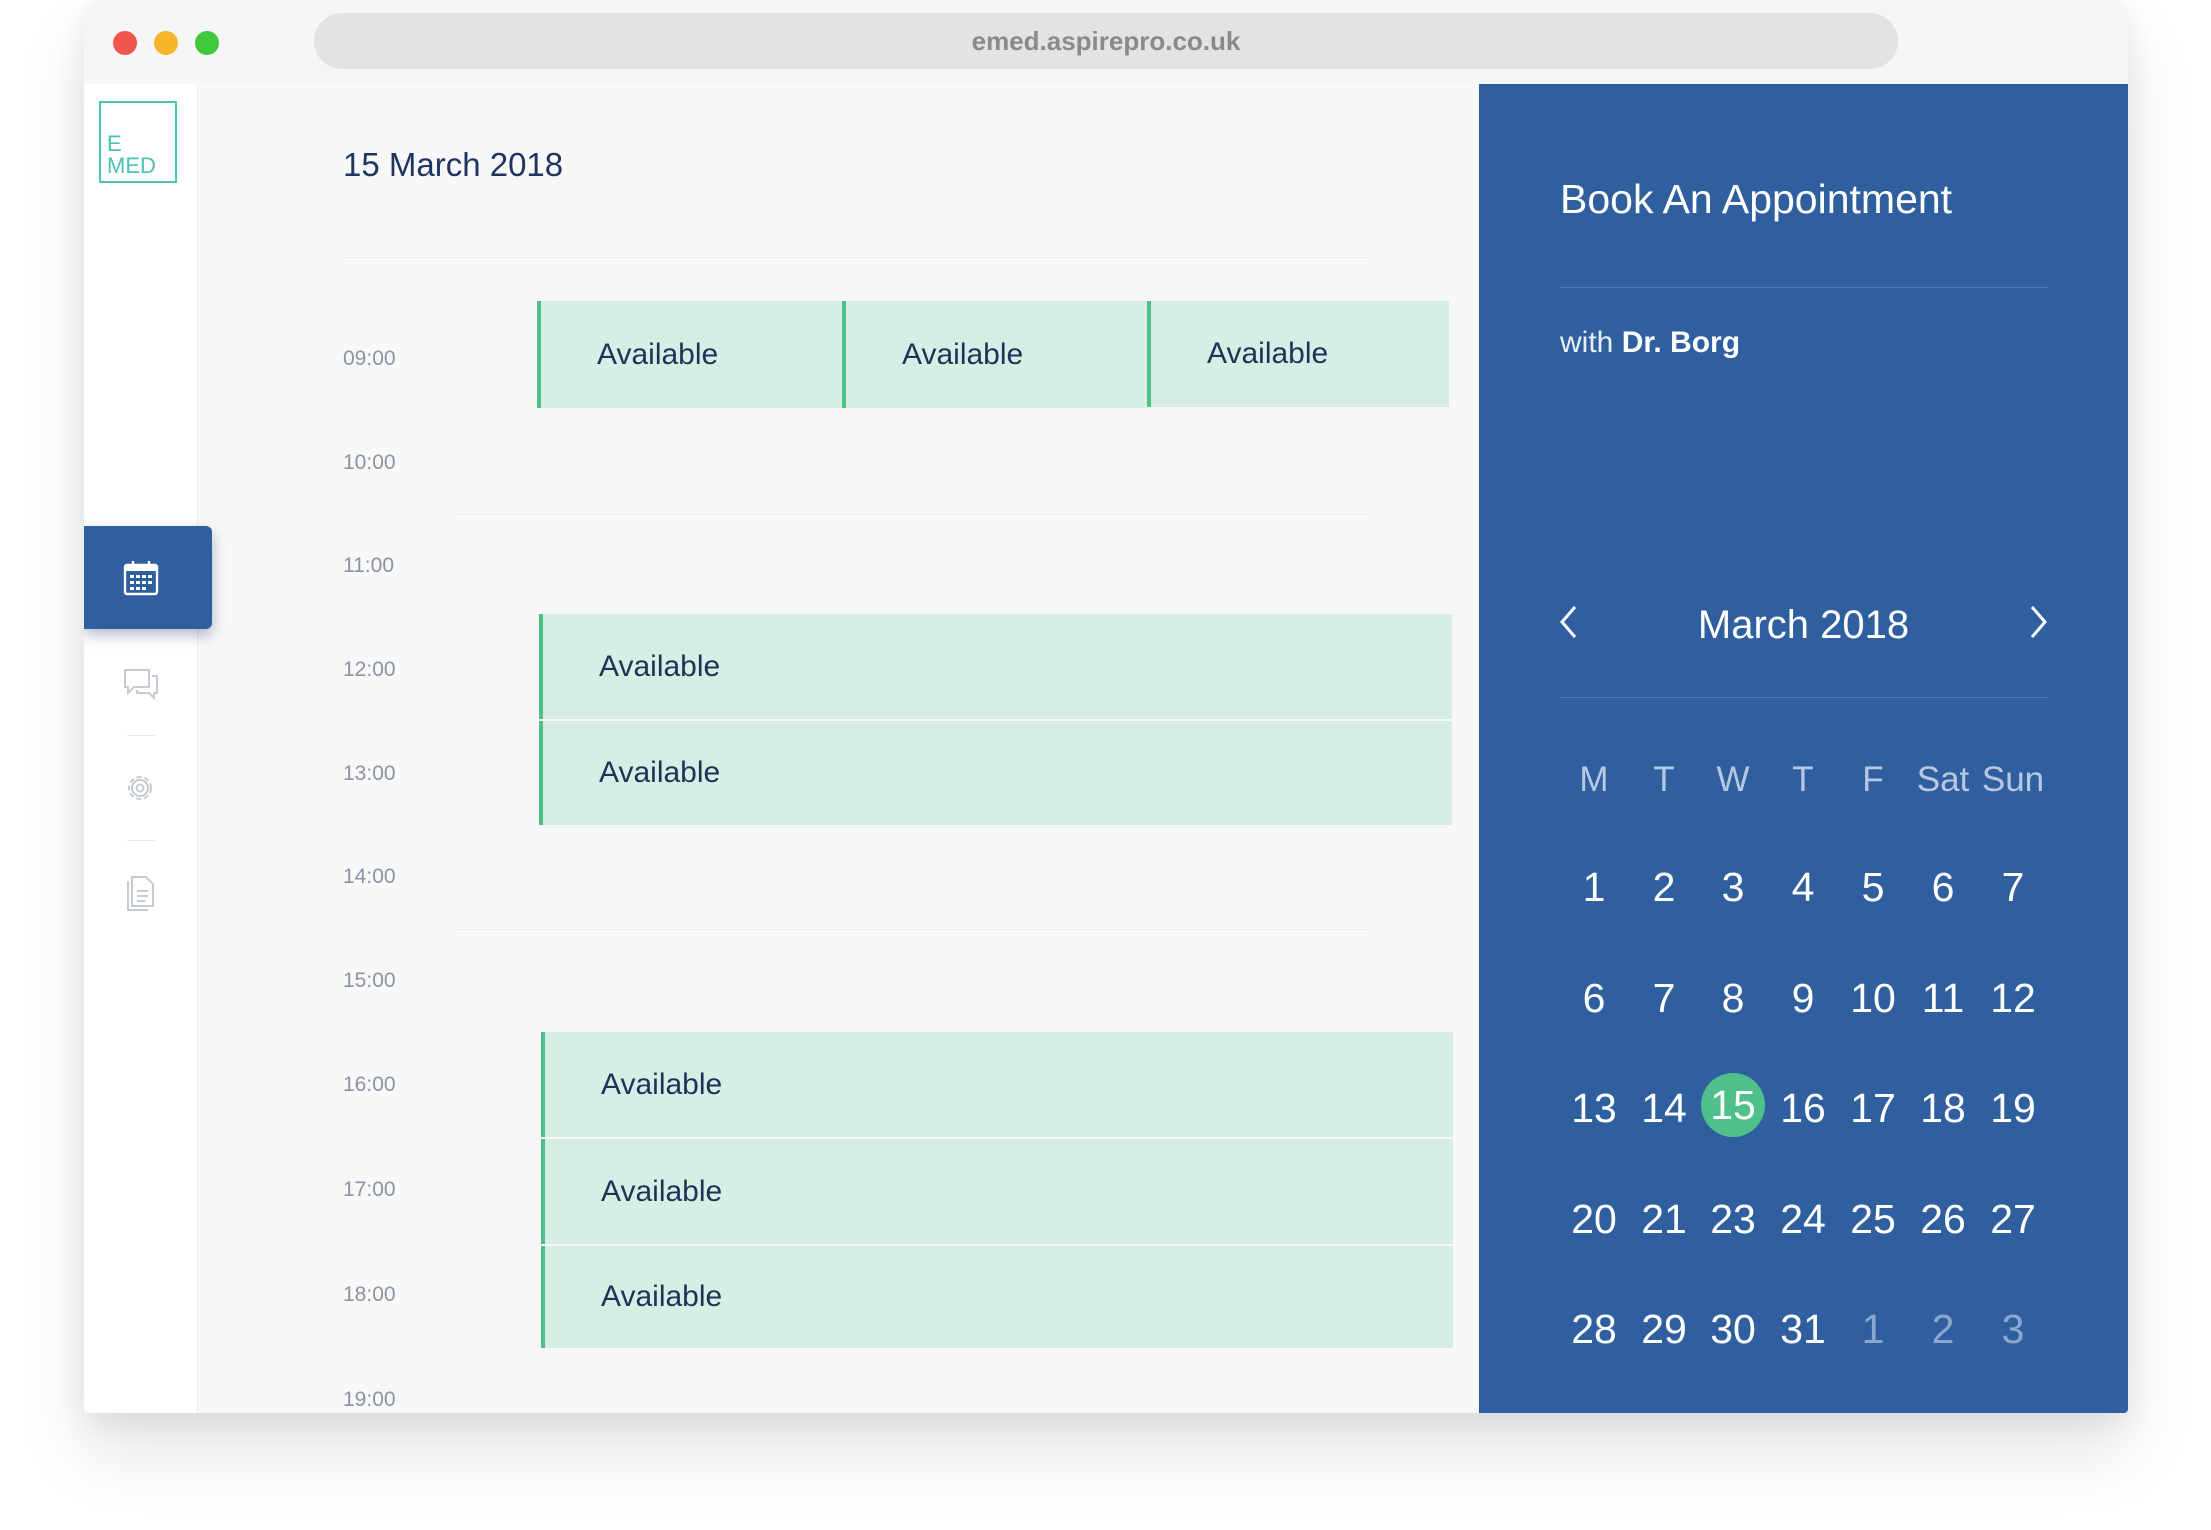  I want to click on emed-logo: E MED, so click(138, 142).